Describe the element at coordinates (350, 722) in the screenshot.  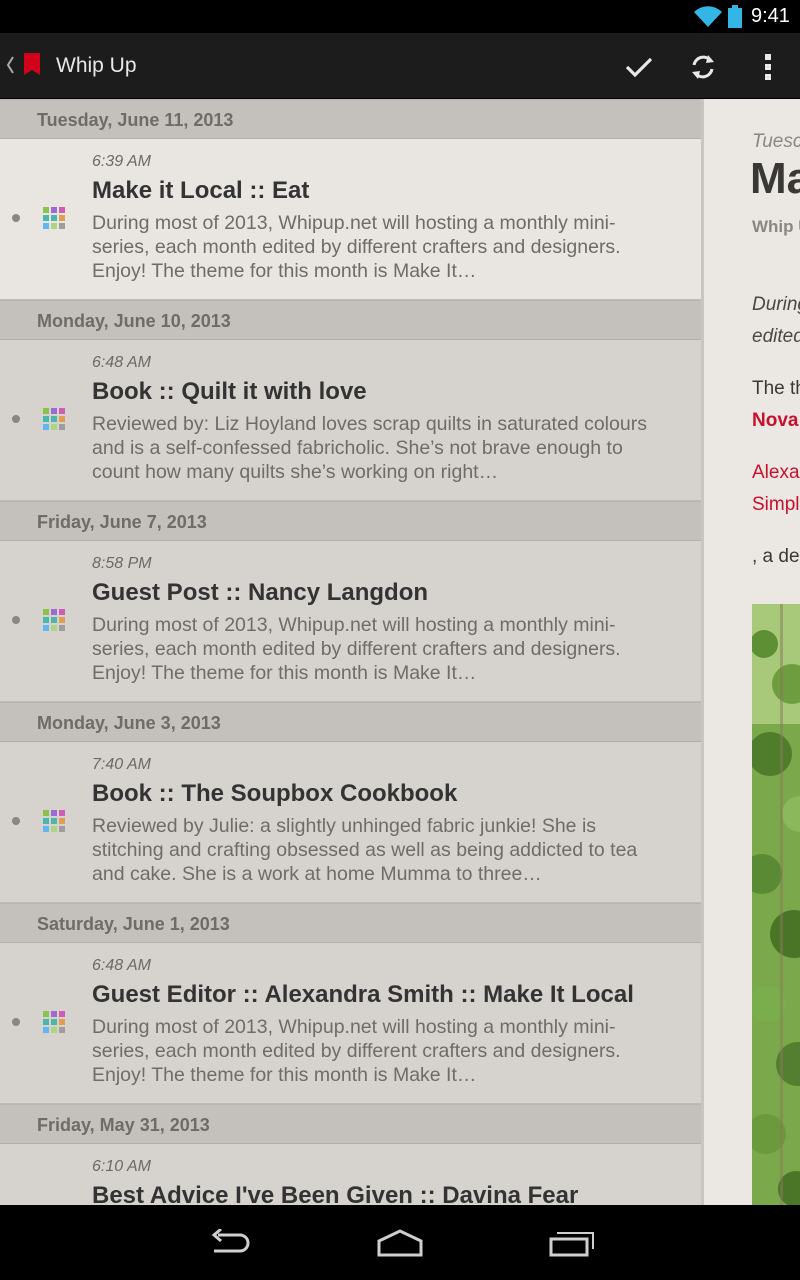
I see `date-header: Monday, June 3, 2013` at that location.